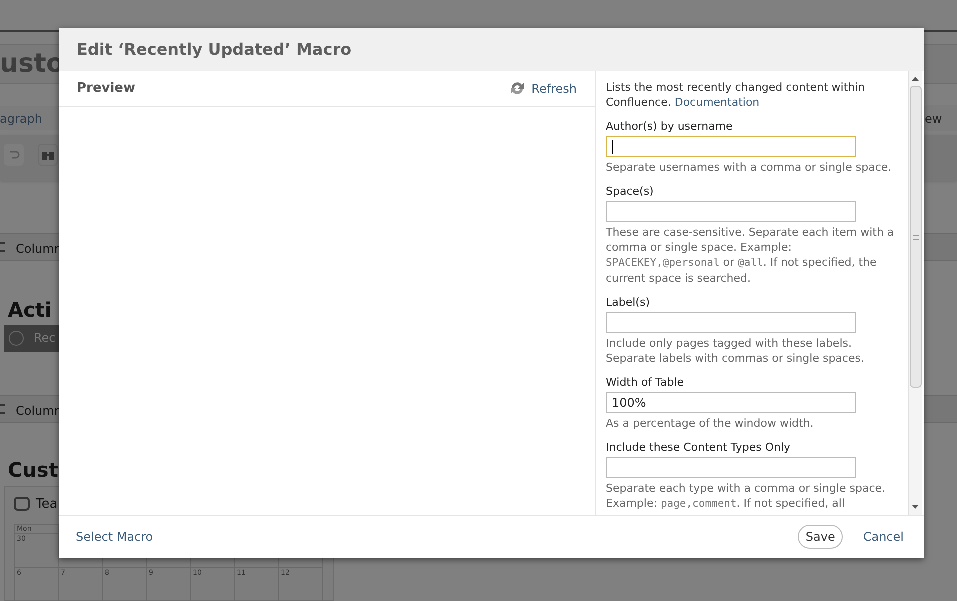 Image resolution: width=957 pixels, height=601 pixels. I want to click on toolbar-label: agraph, so click(21, 119).